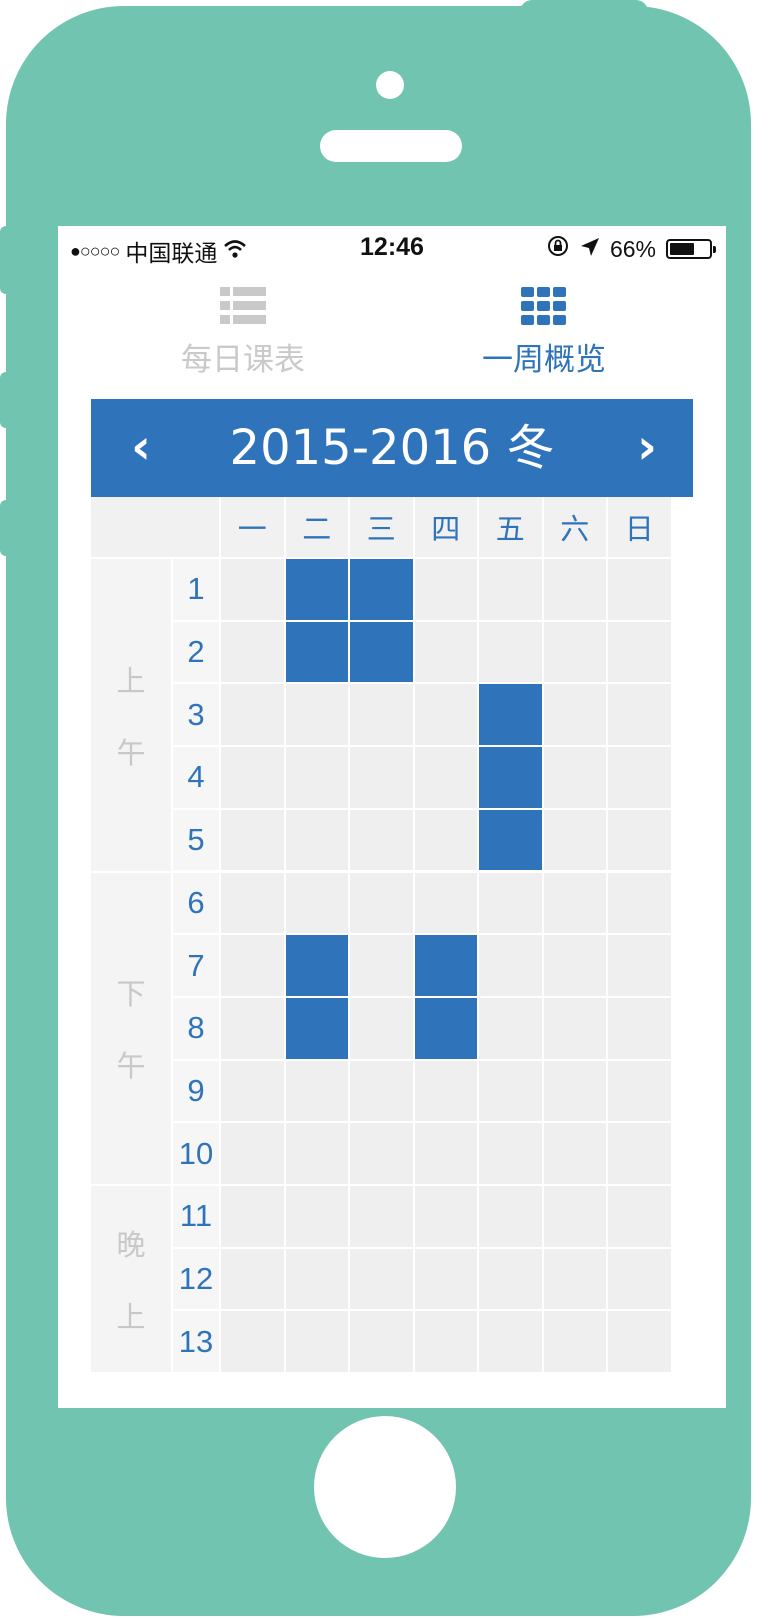 This screenshot has height=1619, width=772. Describe the element at coordinates (196, 1342) in the screenshot. I see `period-number: 13` at that location.